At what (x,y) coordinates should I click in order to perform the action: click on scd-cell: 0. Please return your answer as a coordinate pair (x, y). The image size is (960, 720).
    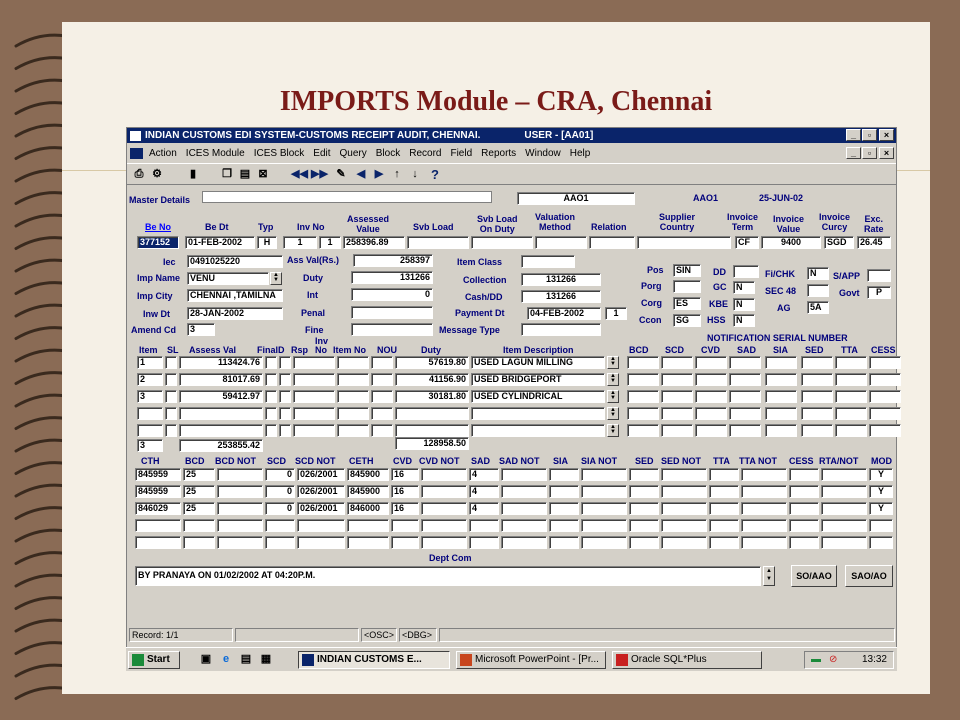
    Looking at the image, I should click on (280, 508).